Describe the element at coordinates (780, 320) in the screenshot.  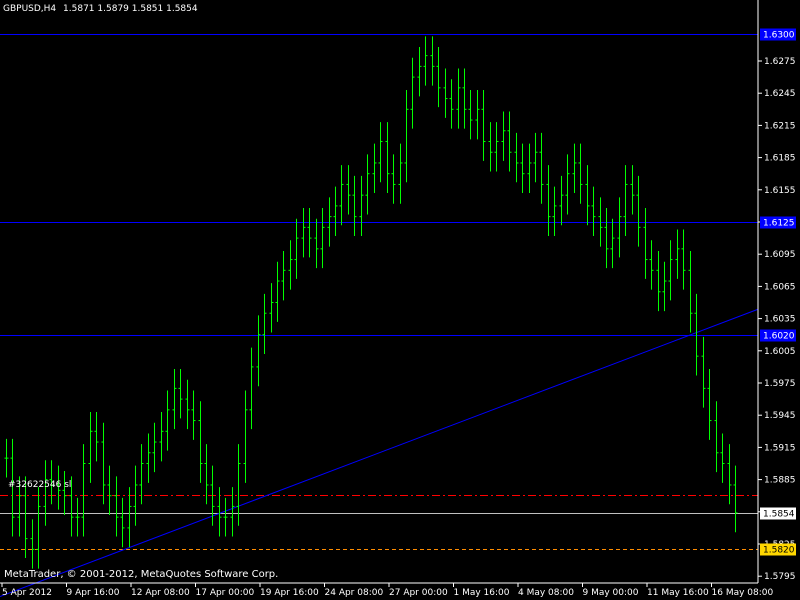
I see `price-tick-label: 1.6035` at that location.